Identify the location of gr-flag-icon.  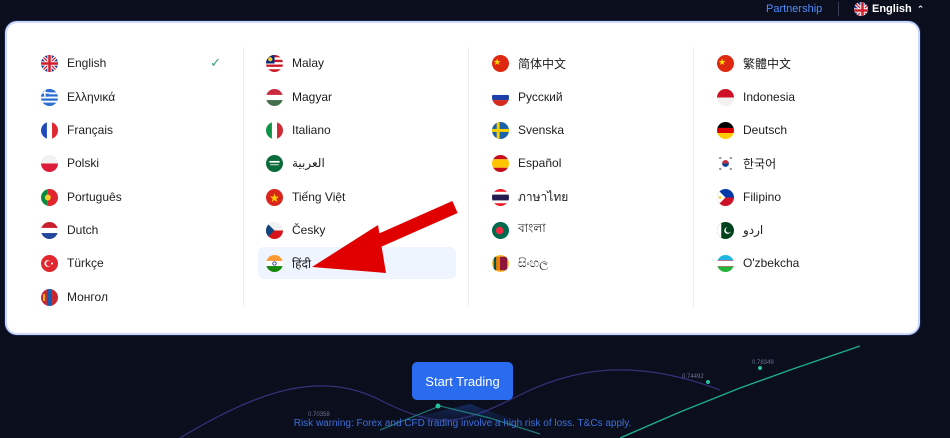
(49, 97).